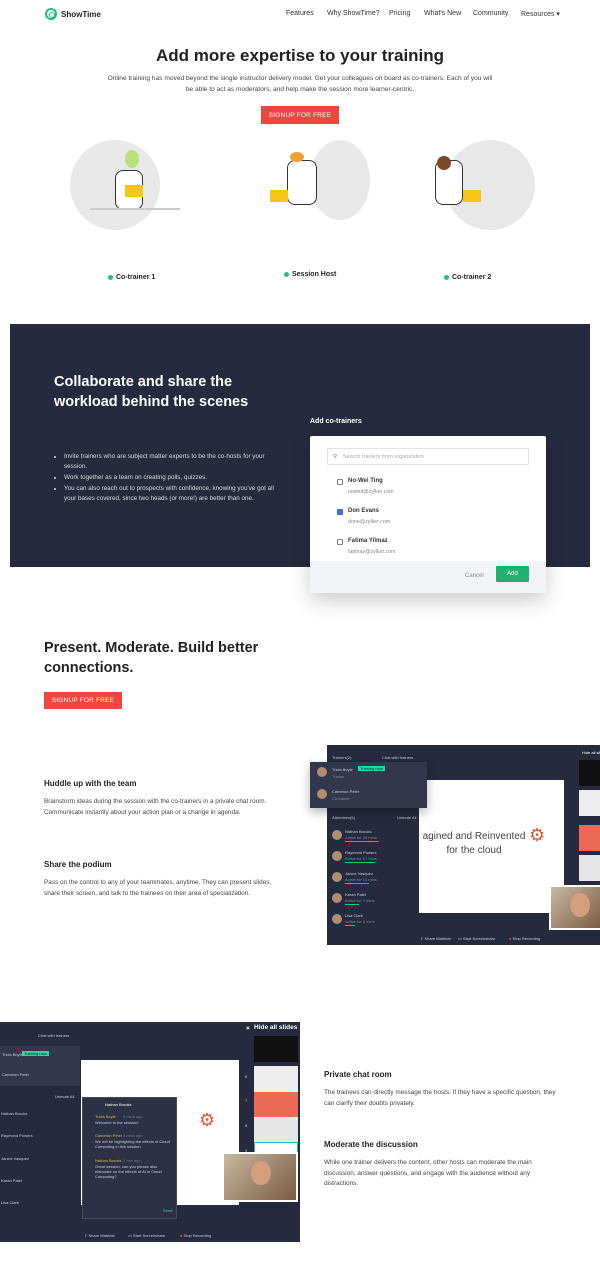 The image size is (600, 1281). Describe the element at coordinates (83, 700) in the screenshot. I see `signup-button-2: SIGNUP FOR FREE` at that location.